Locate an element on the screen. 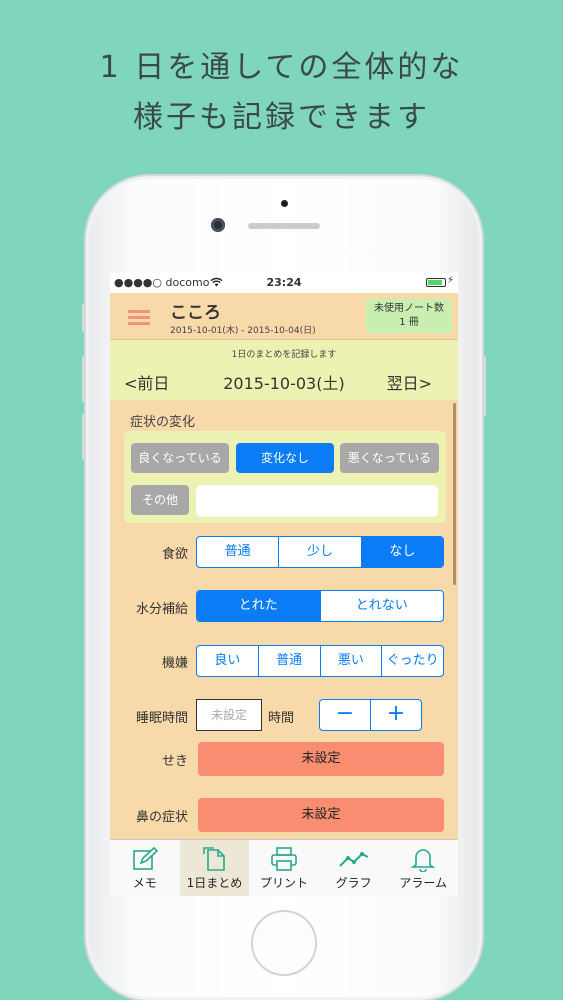 The image size is (563, 1000). scrollbar is located at coordinates (454, 494).